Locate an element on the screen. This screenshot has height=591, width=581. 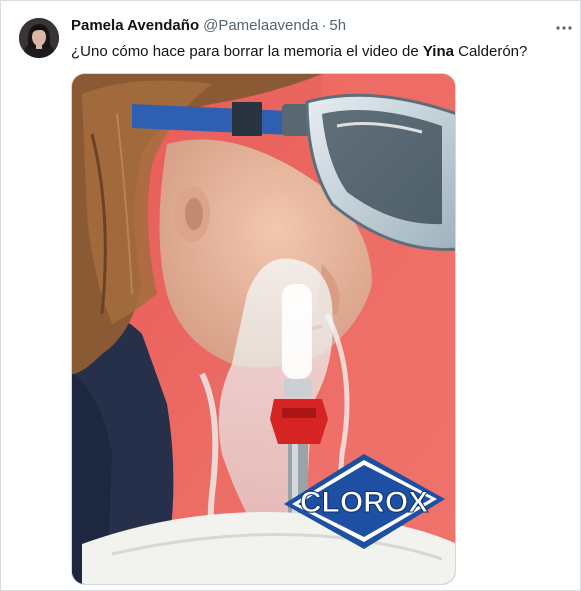
more-options-button is located at coordinates (564, 28).